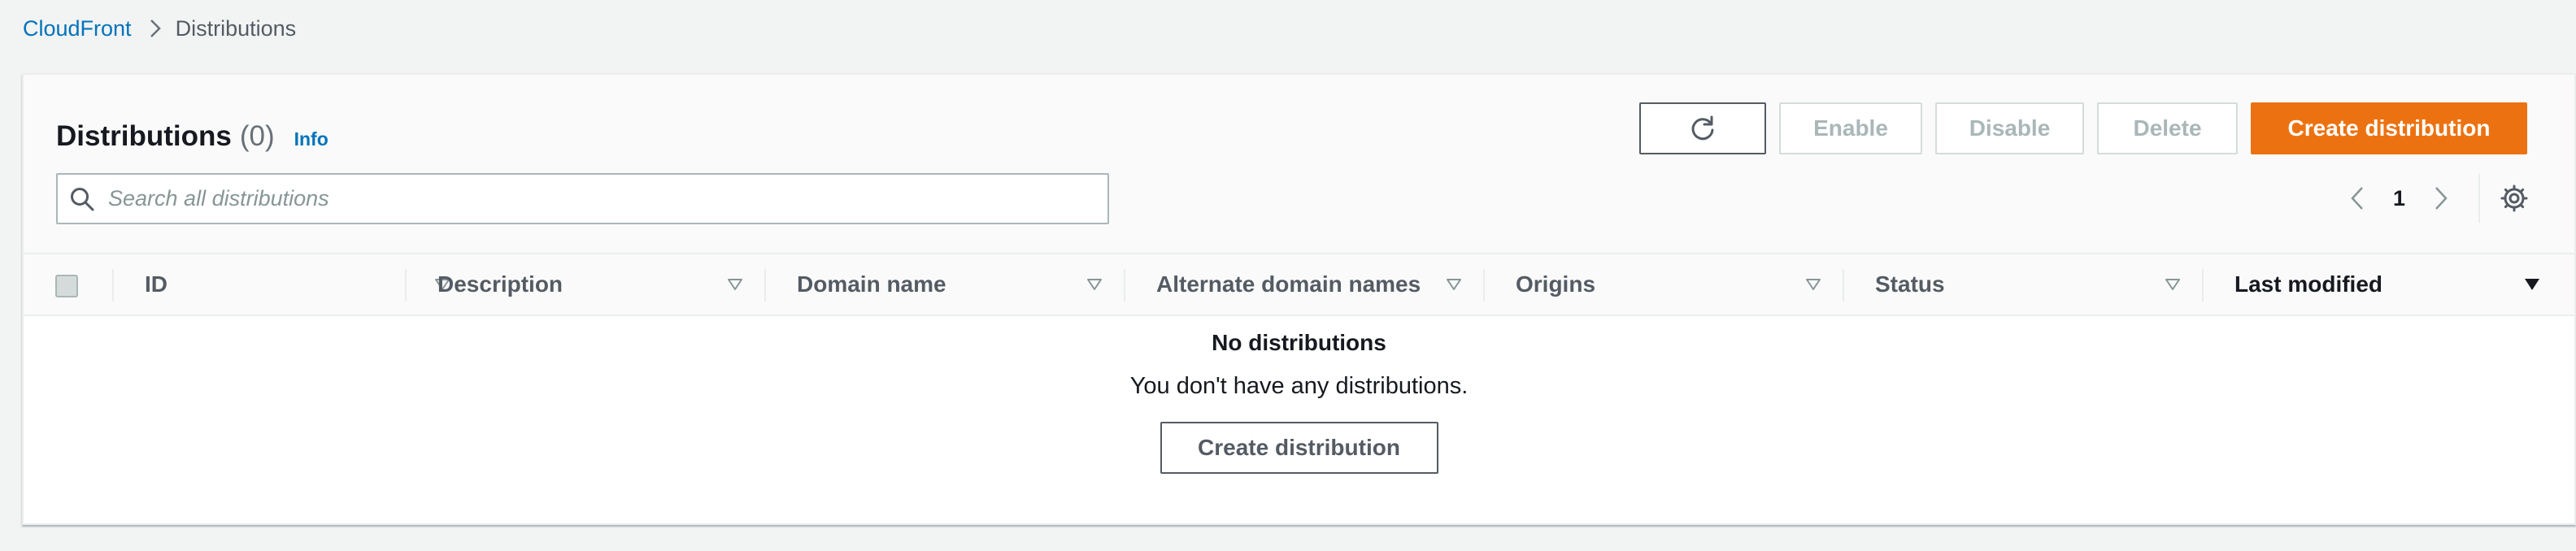  Describe the element at coordinates (82, 199) in the screenshot. I see `search-icon` at that location.